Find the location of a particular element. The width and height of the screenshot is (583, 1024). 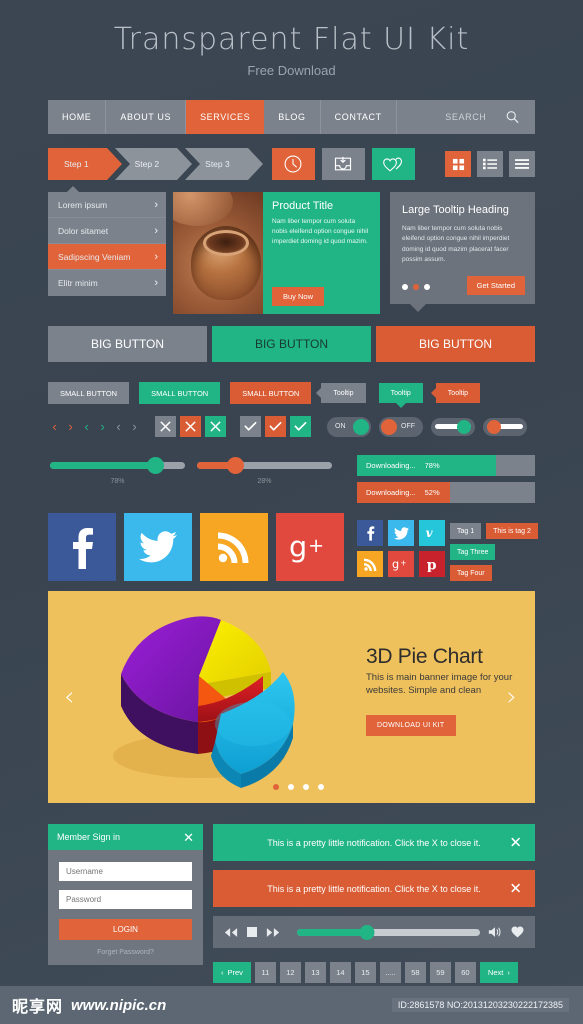

heart-icon is located at coordinates (517, 932).